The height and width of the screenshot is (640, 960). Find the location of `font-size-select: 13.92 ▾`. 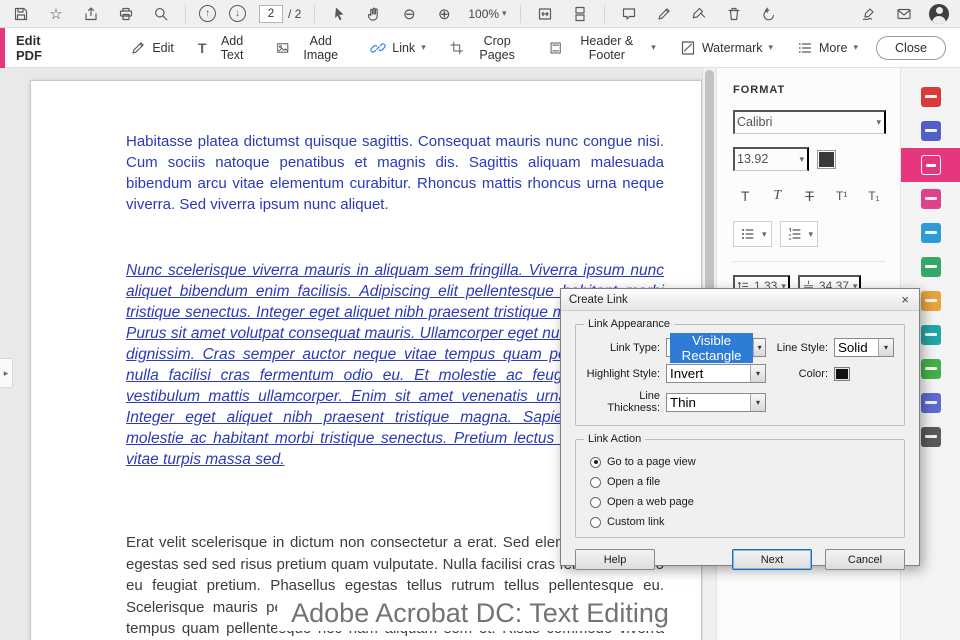

font-size-select: 13.92 ▾ is located at coordinates (771, 159).